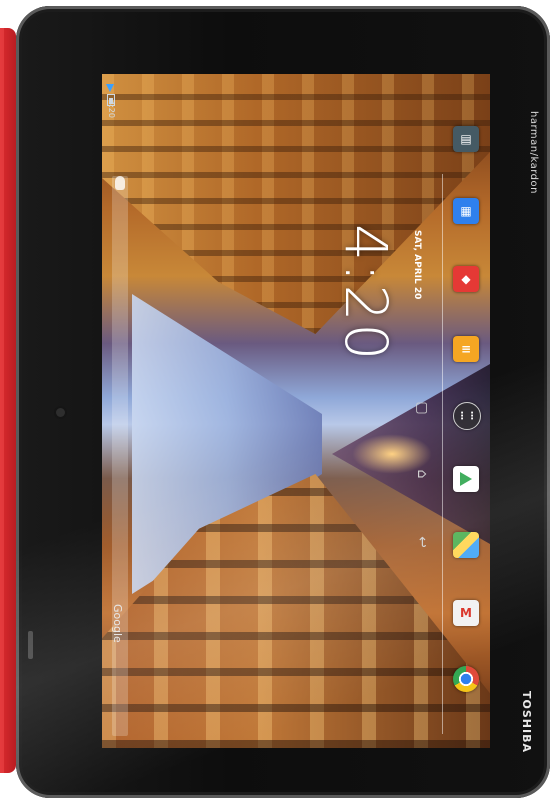  What do you see at coordinates (110, 88) in the screenshot?
I see `wifi-icon` at bounding box center [110, 88].